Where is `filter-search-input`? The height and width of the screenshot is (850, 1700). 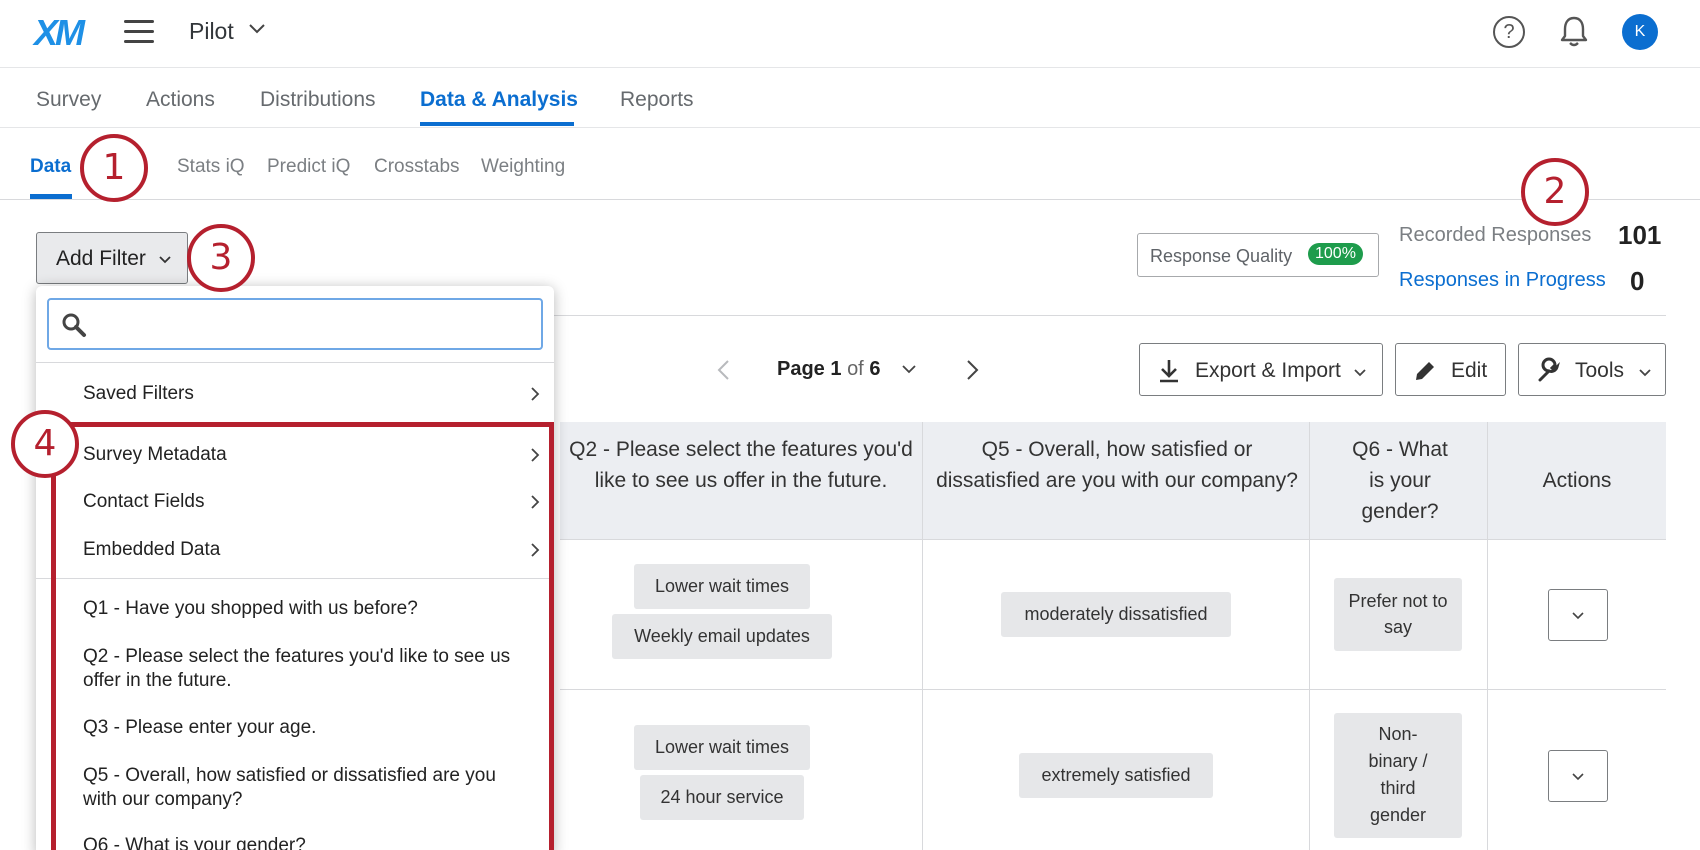
filter-search-input is located at coordinates (312, 324).